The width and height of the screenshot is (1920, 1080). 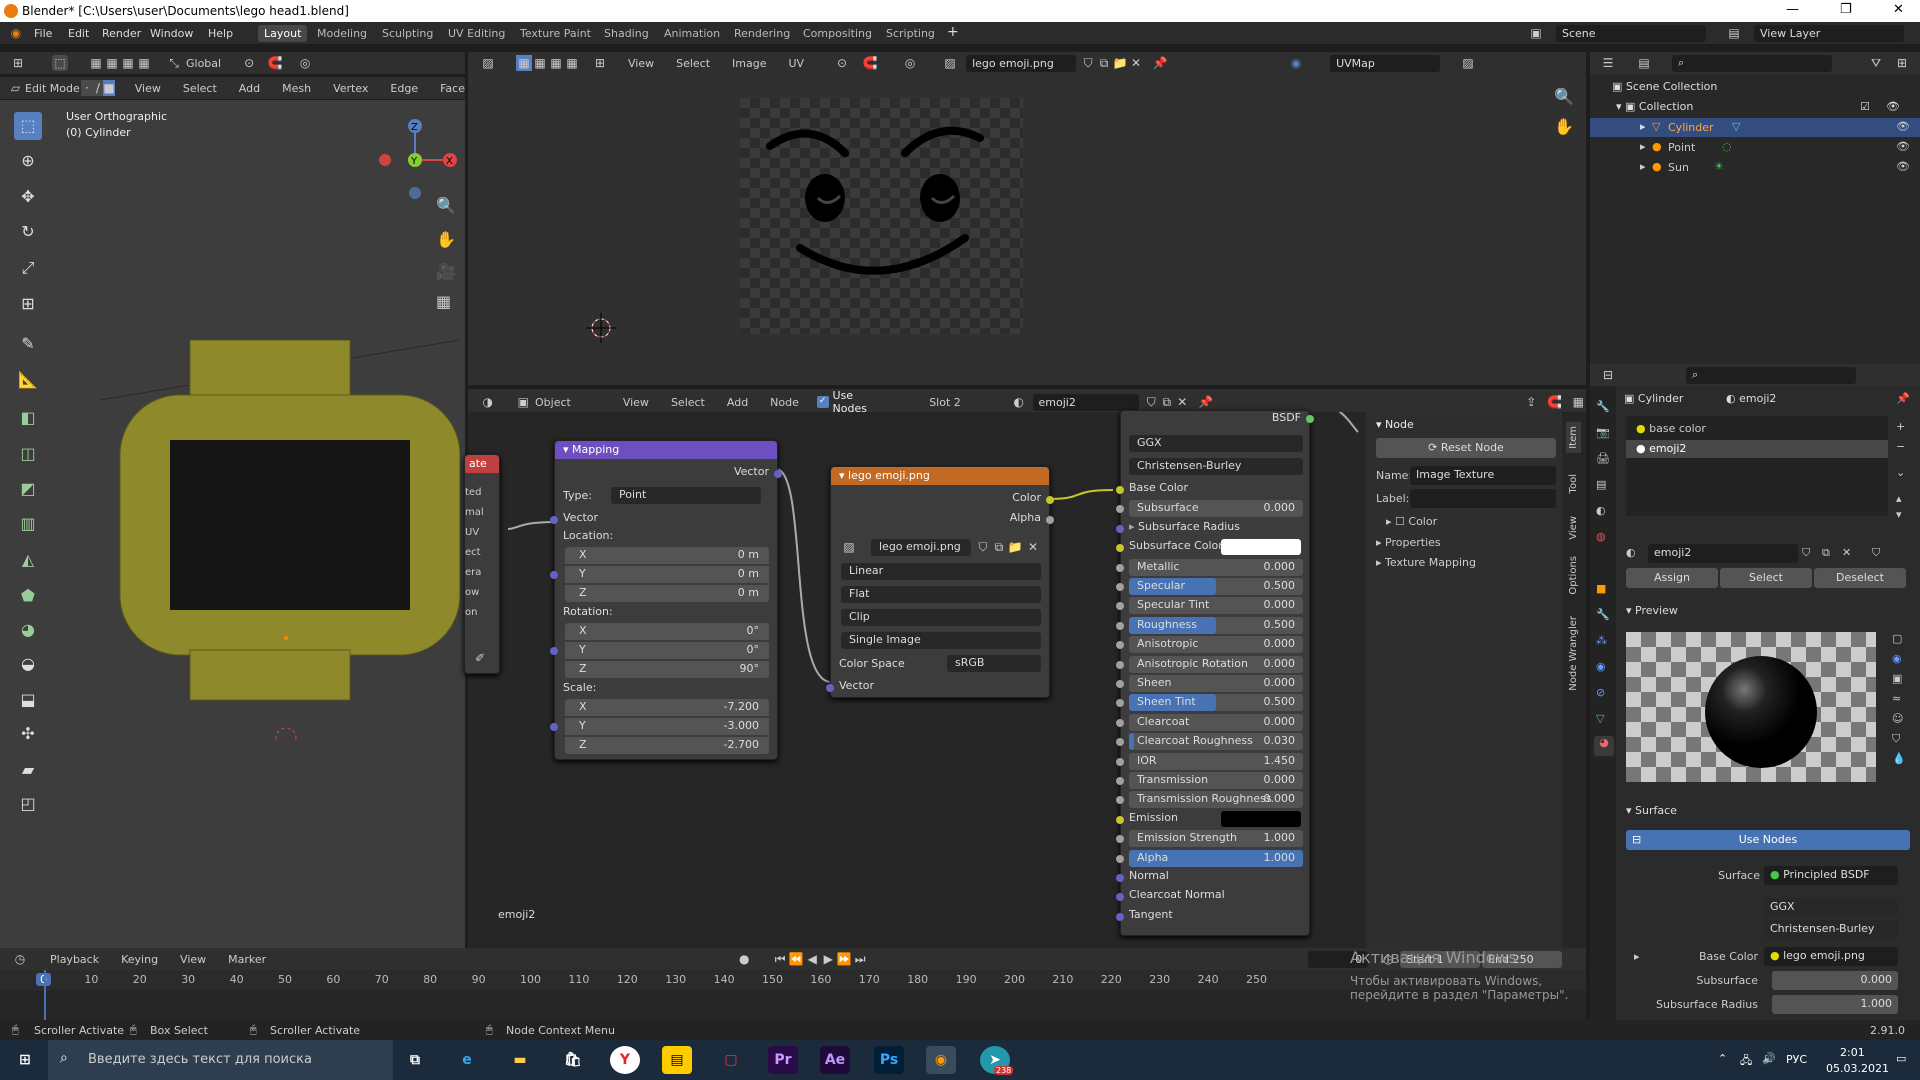 What do you see at coordinates (1746, 1061) in the screenshot?
I see `network-icon: 🖧` at bounding box center [1746, 1061].